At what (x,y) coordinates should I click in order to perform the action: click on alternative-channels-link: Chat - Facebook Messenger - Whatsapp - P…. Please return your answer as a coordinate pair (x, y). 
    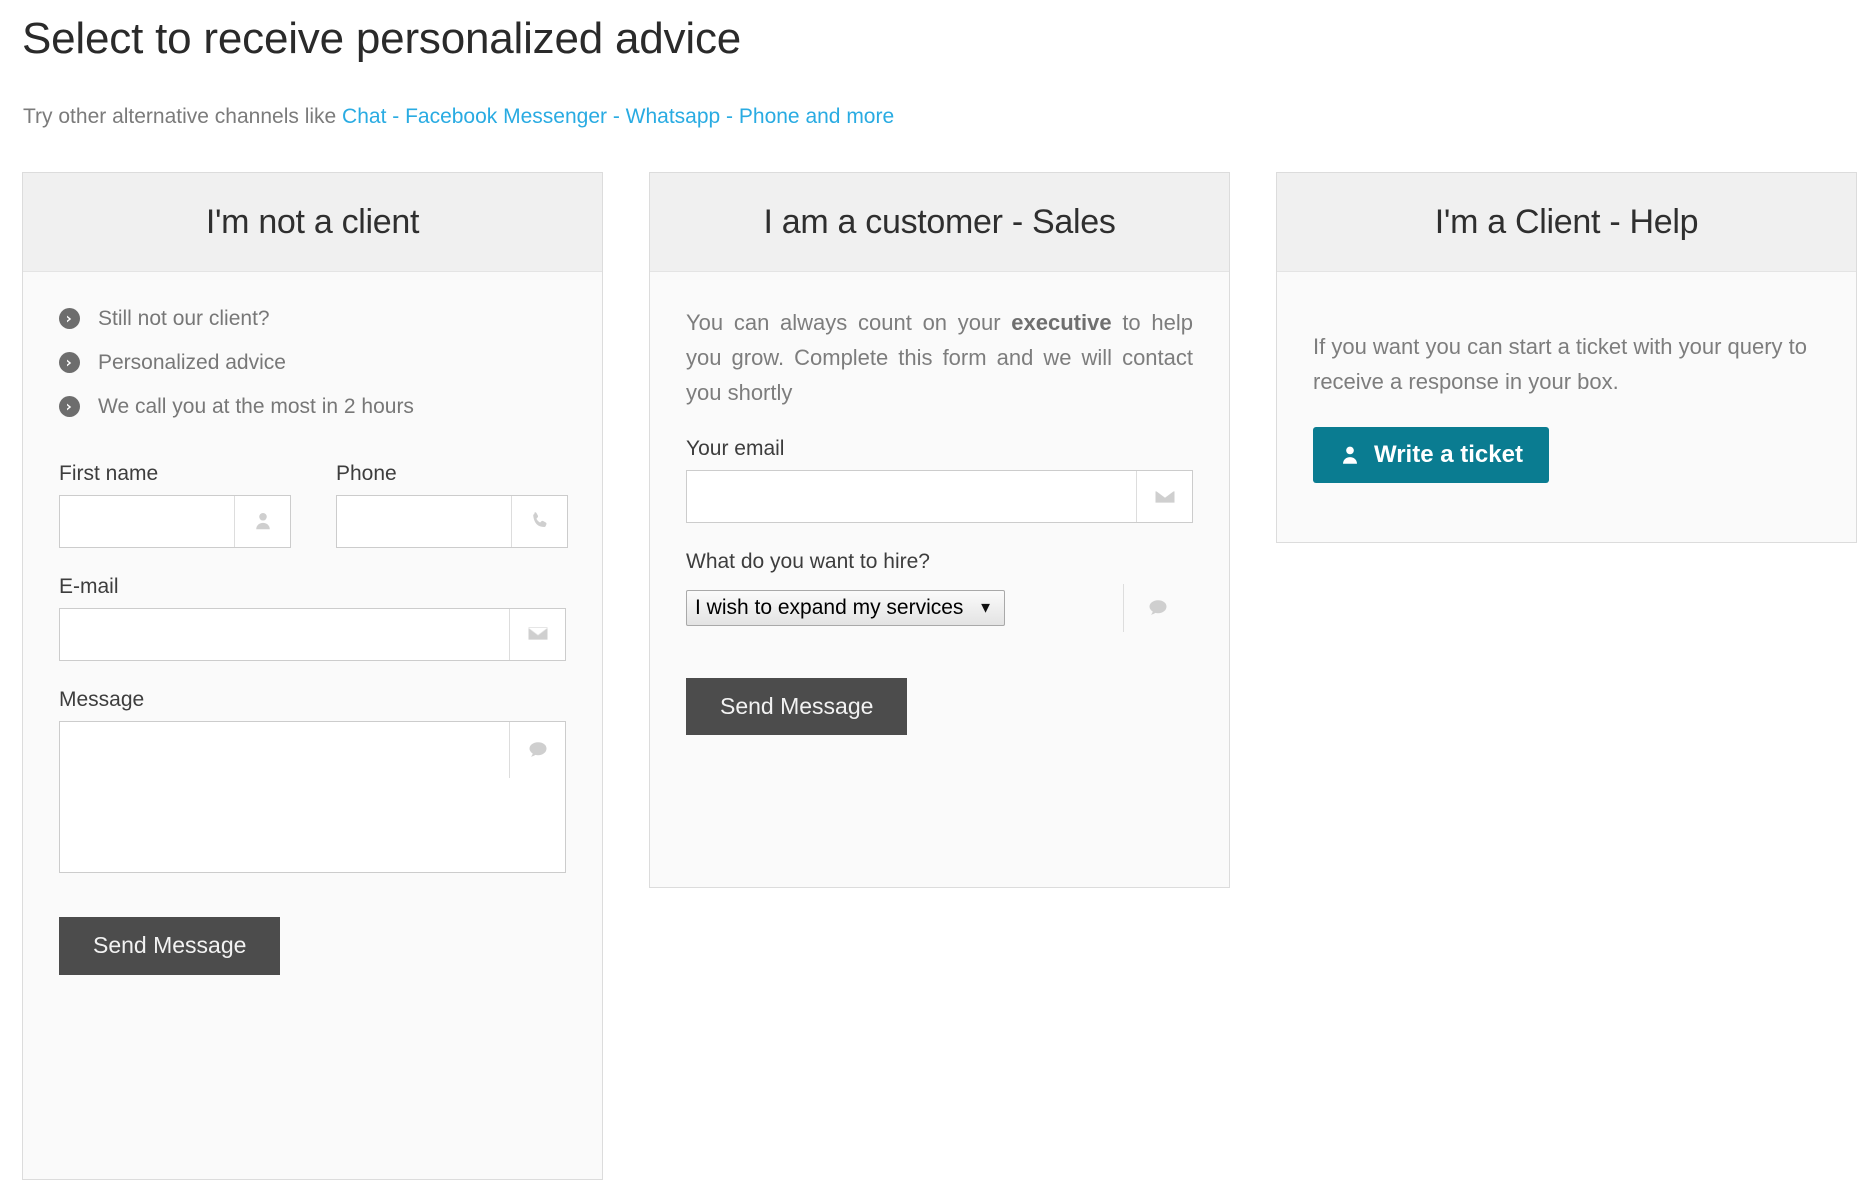
    Looking at the image, I should click on (618, 116).